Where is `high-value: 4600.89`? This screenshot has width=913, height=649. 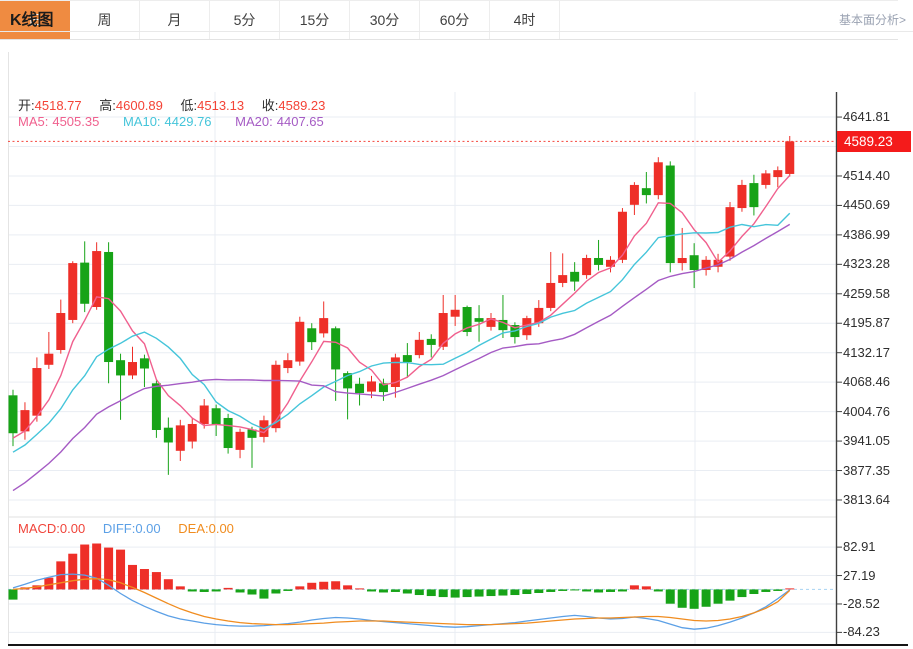
high-value: 4600.89 is located at coordinates (139, 105).